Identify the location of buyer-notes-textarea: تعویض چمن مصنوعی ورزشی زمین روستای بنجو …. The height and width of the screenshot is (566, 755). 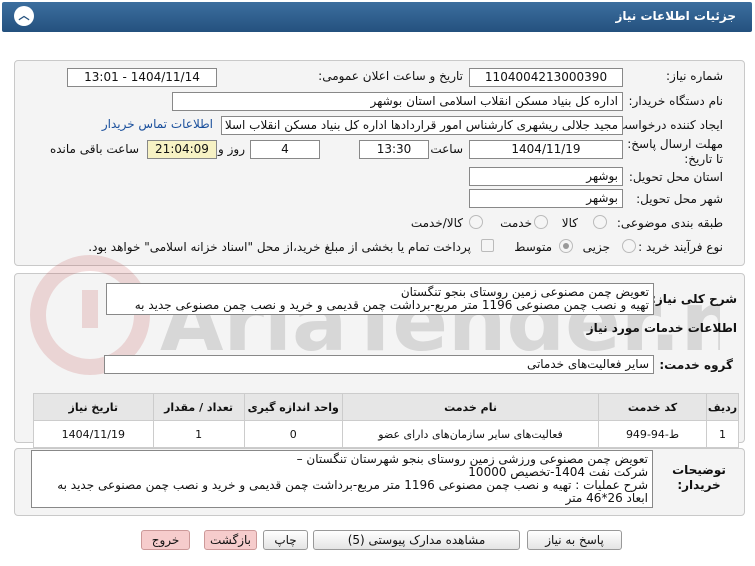
(342, 479).